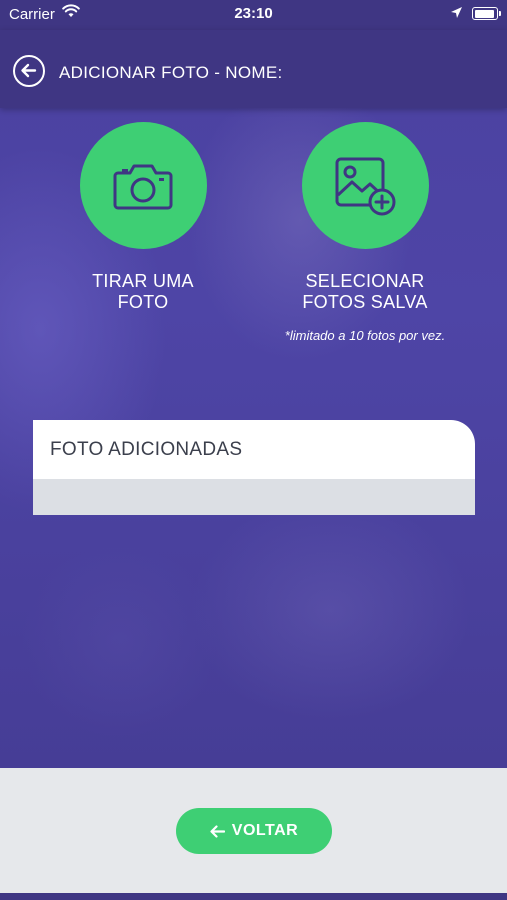 The height and width of the screenshot is (900, 507). I want to click on select-photos-option: SELECIONAR FOTOS SALVA, so click(365, 217).